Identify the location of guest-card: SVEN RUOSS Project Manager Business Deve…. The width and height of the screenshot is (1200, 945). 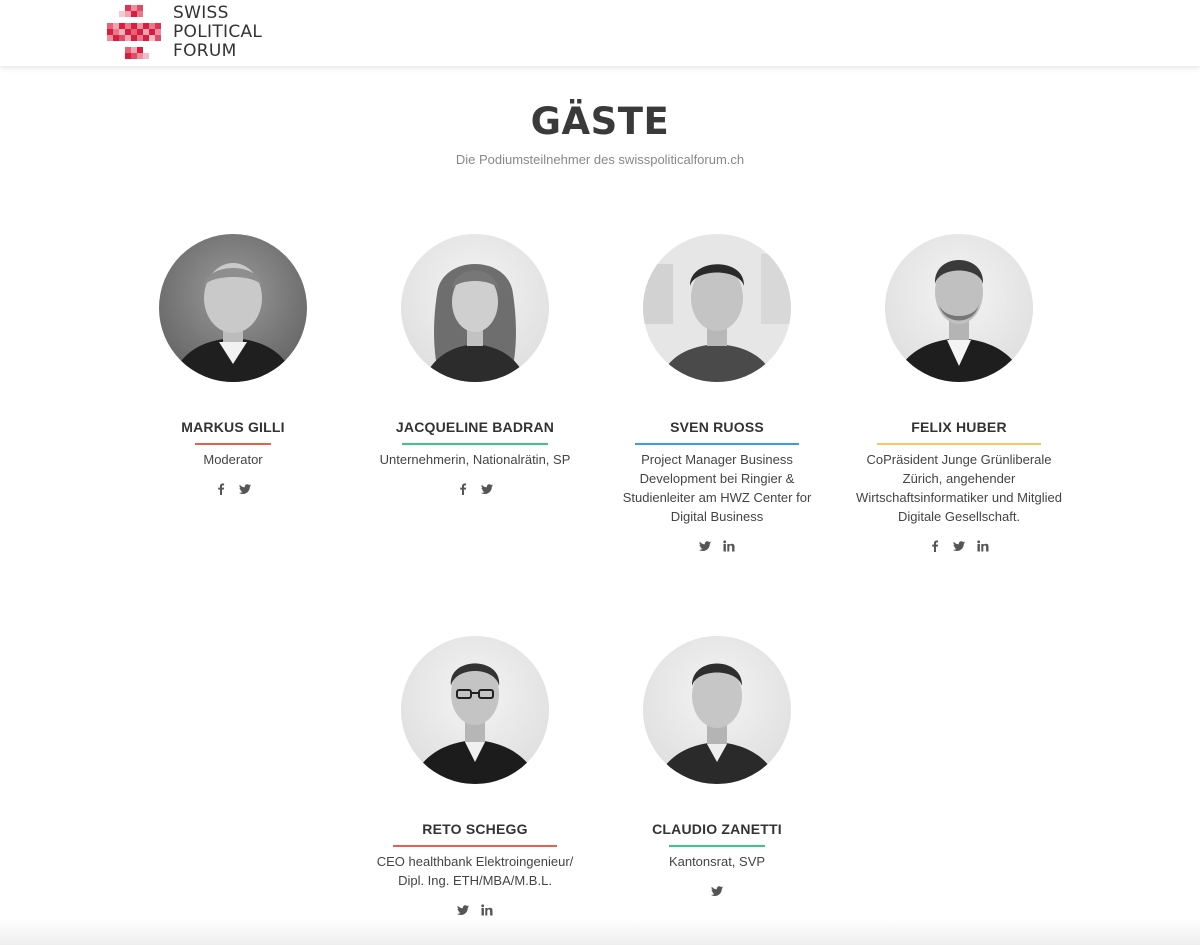
(717, 393).